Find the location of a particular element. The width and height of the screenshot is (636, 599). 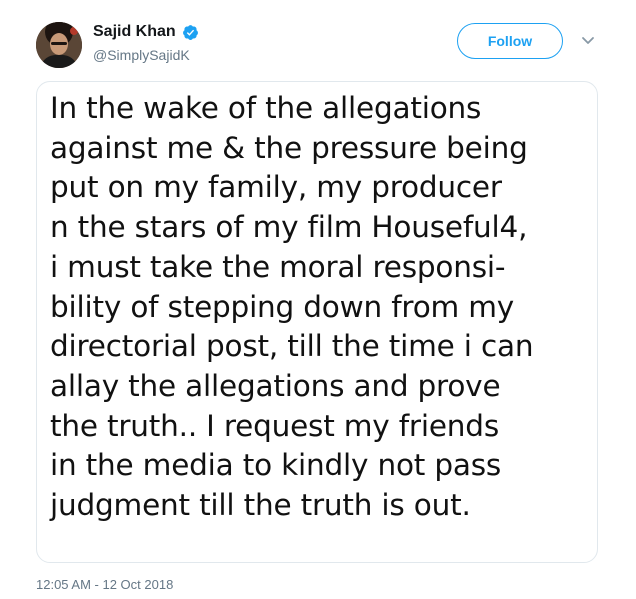

image-text-line: n the stars of my film Houseful4, is located at coordinates (289, 227).